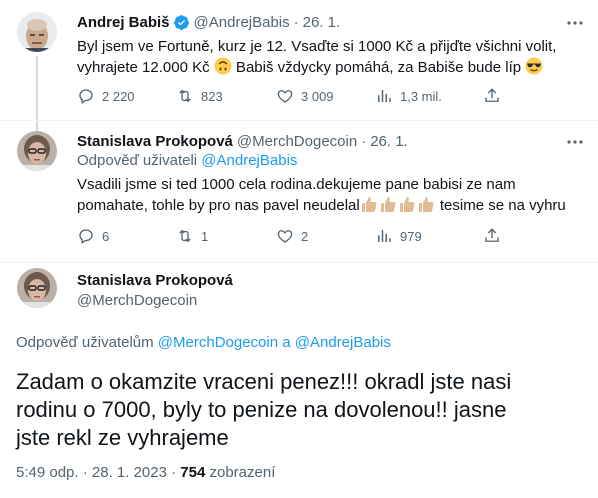 This screenshot has width=598, height=498. Describe the element at coordinates (378, 67) in the screenshot. I see `text-segment: Babiš vždycky pomáhá, za Babiše bude líp` at that location.